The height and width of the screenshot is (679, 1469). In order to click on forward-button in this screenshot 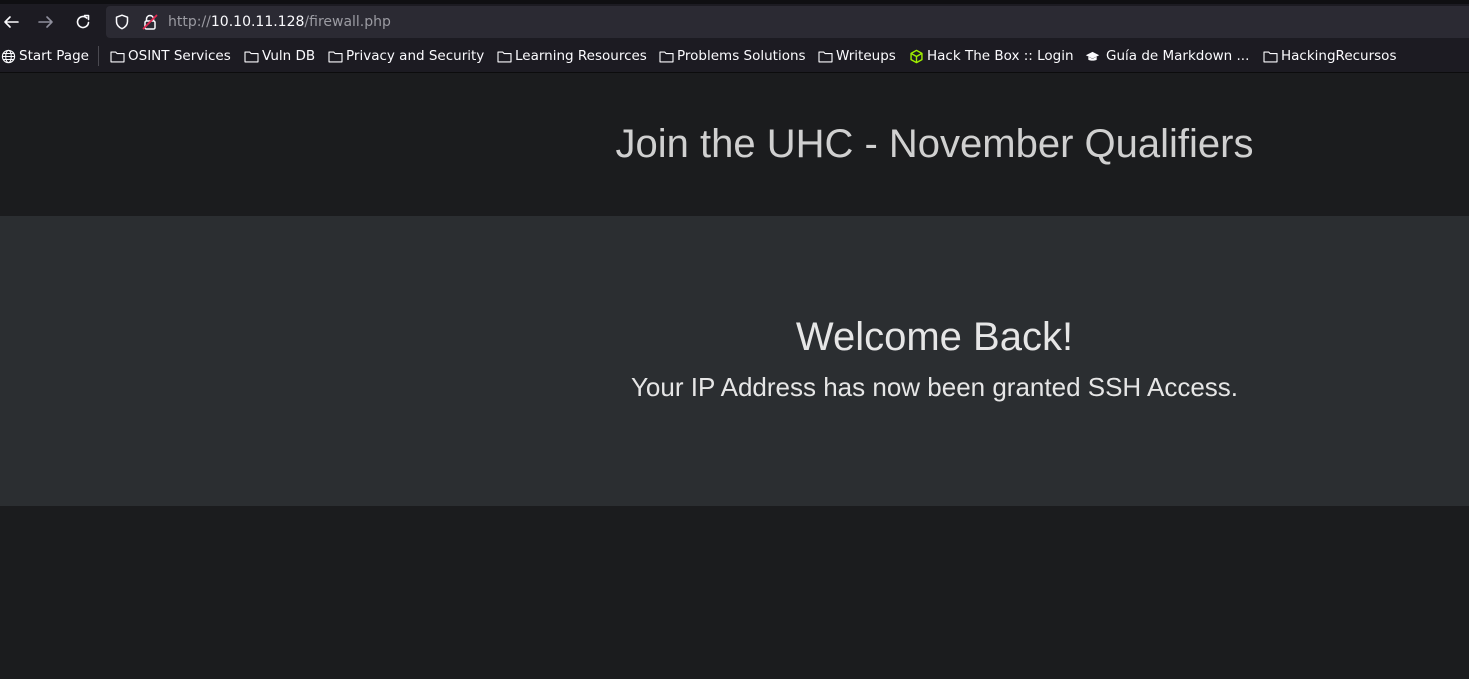, I will do `click(46, 22)`.